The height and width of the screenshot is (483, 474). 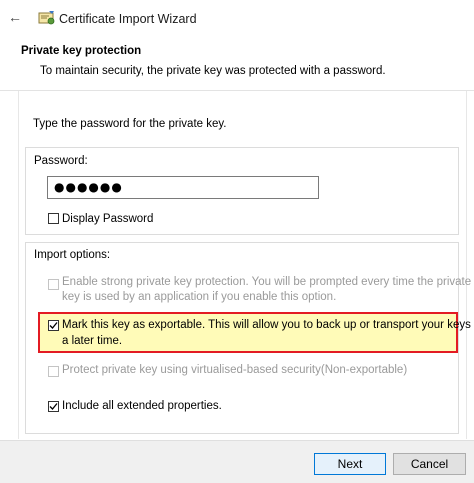 I want to click on certificate-icon, so click(x=47, y=18).